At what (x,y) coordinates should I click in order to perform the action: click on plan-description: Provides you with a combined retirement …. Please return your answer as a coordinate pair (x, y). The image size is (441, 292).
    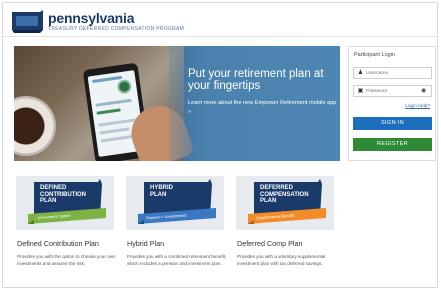
    Looking at the image, I should click on (177, 260).